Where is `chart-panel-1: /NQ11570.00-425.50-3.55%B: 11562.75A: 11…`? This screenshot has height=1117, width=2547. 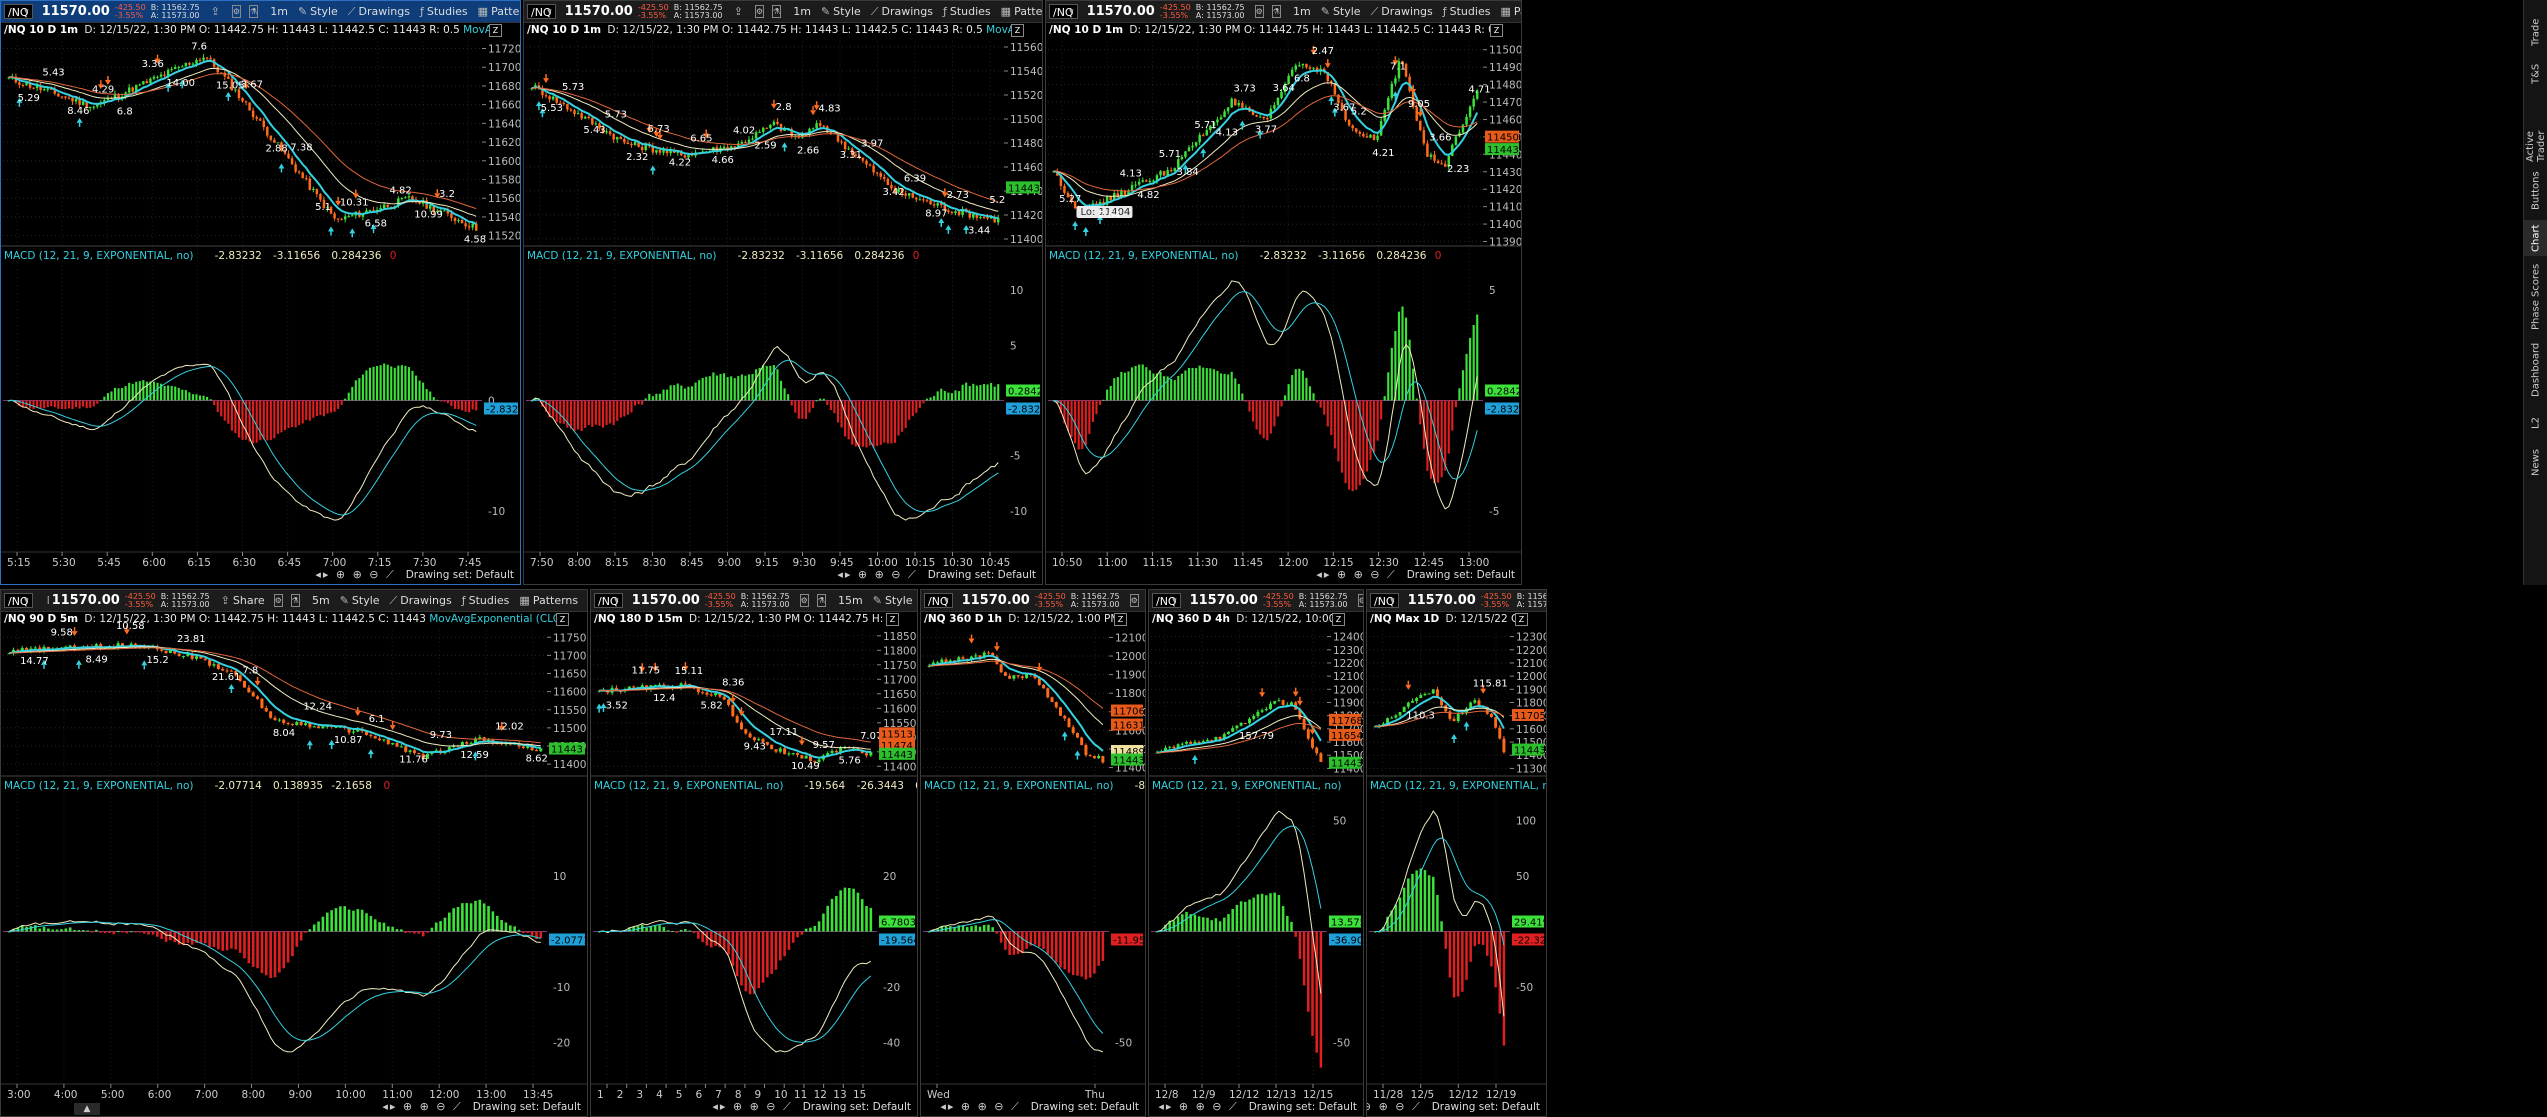
chart-panel-1: /NQ11570.00-425.50-3.55%B: 11562.75A: 11… is located at coordinates (260, 292).